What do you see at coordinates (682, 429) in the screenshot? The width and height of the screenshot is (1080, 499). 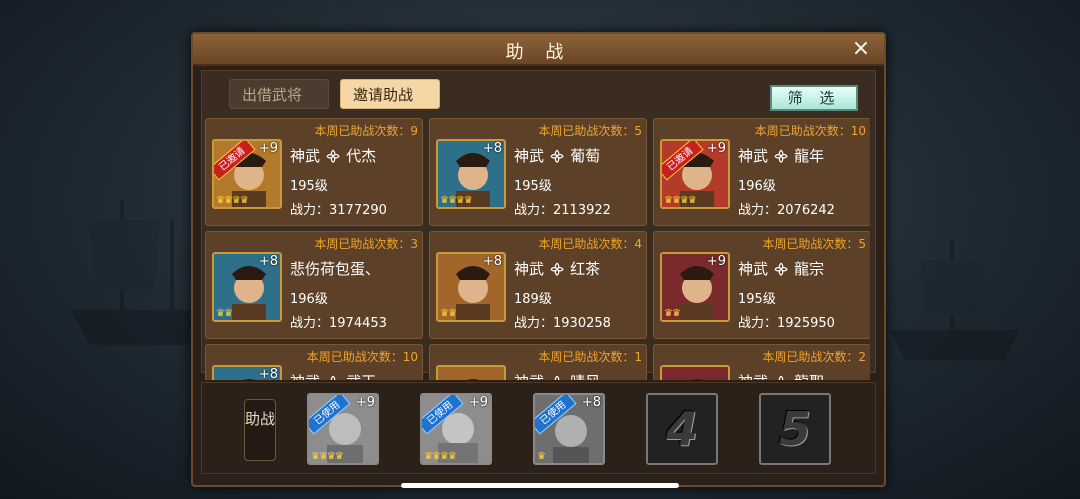 I see `assist-slot-4: 4` at bounding box center [682, 429].